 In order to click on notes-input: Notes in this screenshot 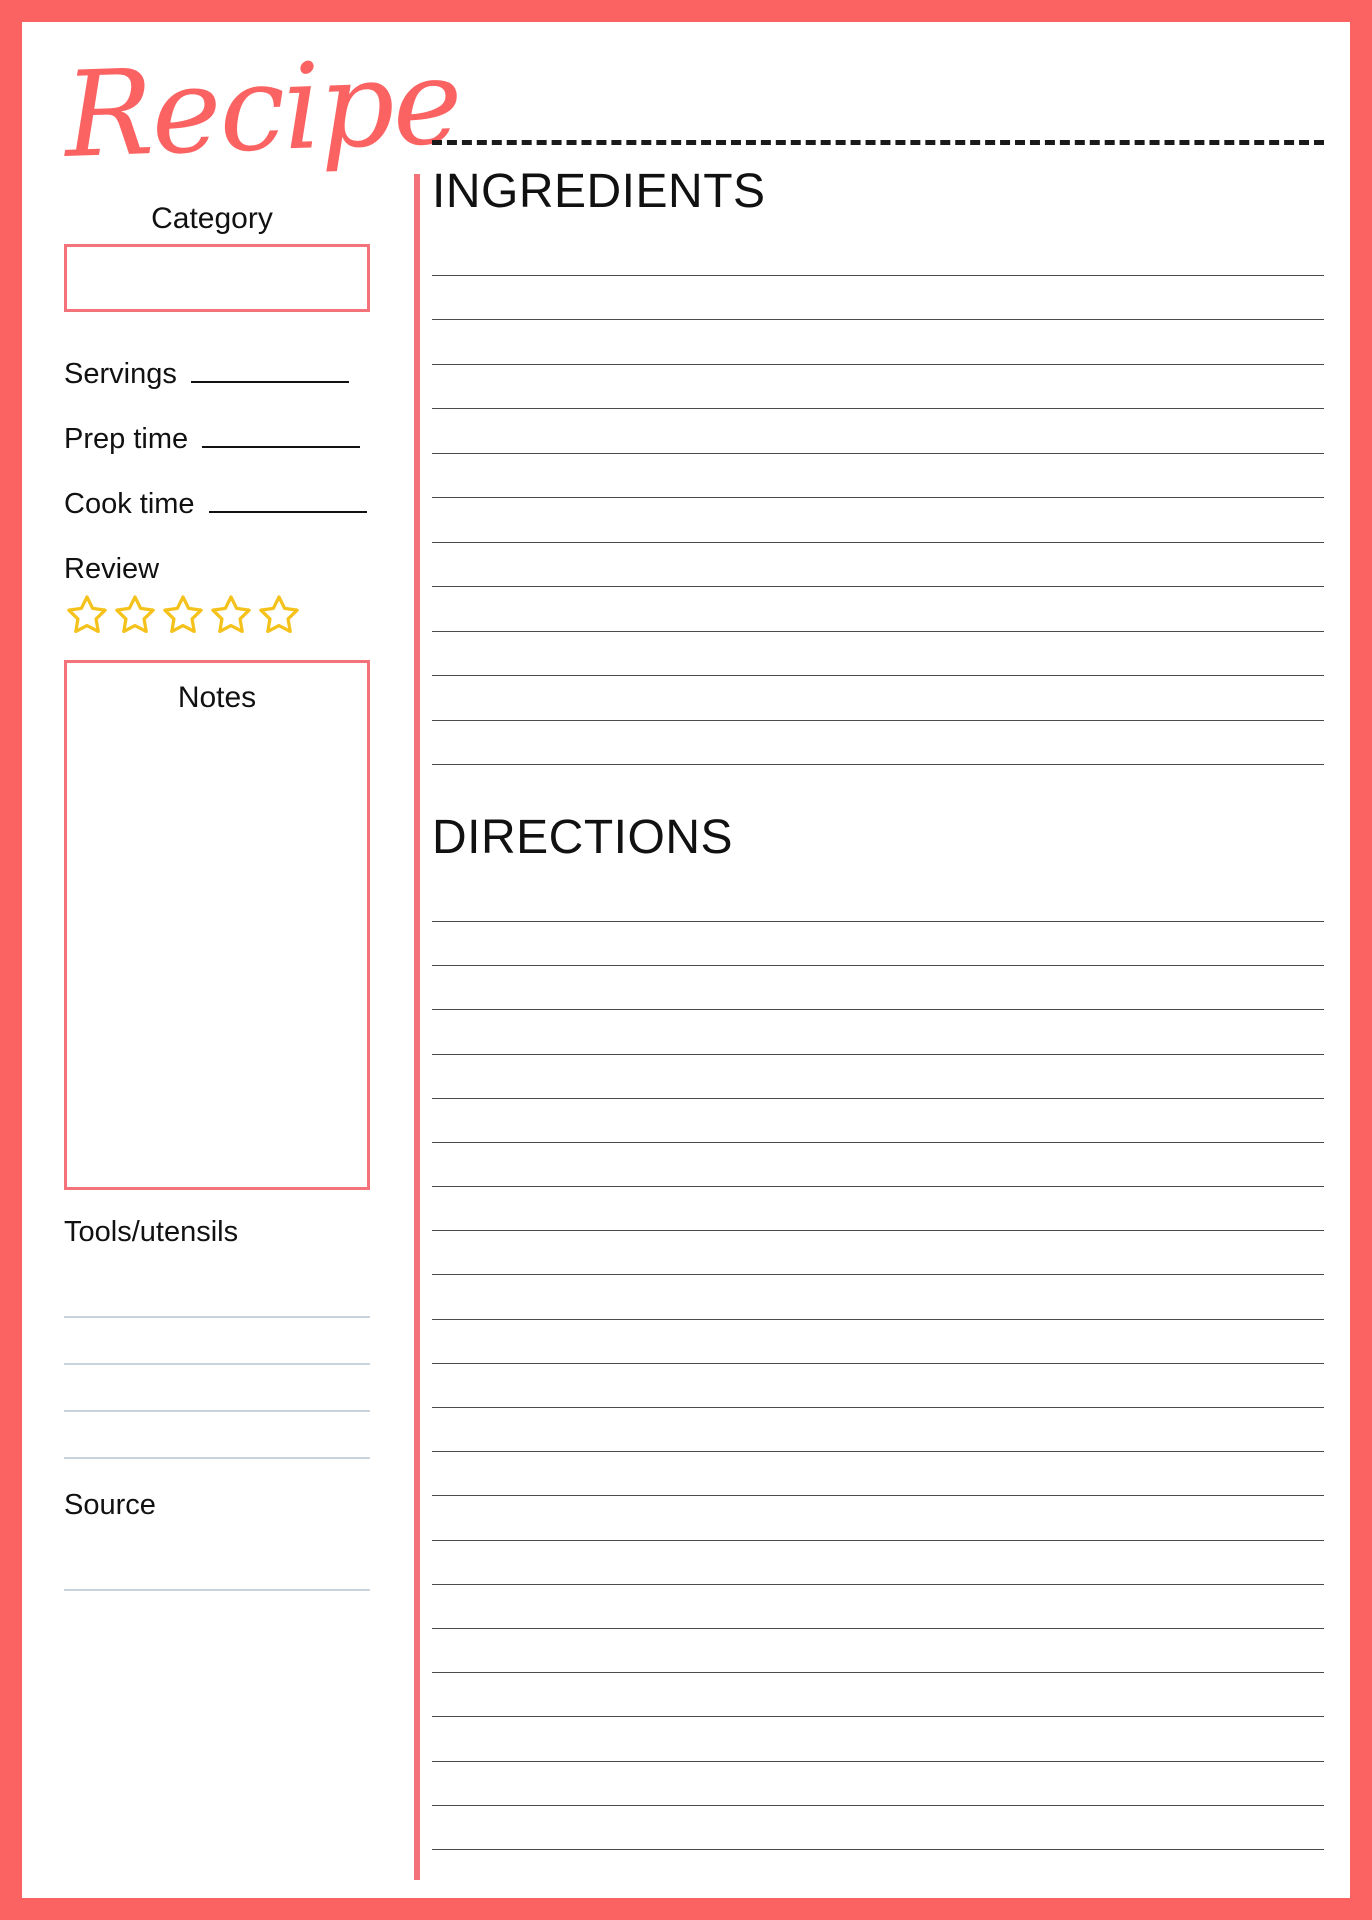, I will do `click(217, 925)`.